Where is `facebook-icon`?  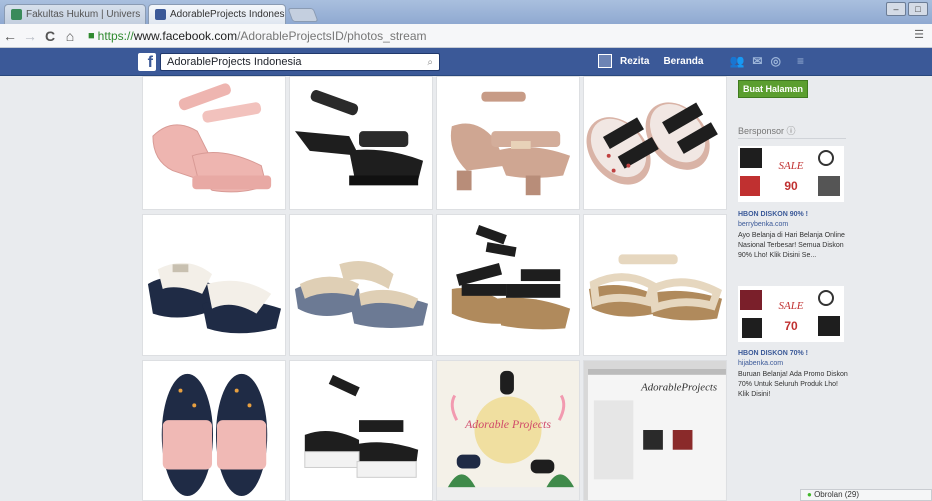
facebook-icon is located at coordinates (160, 14).